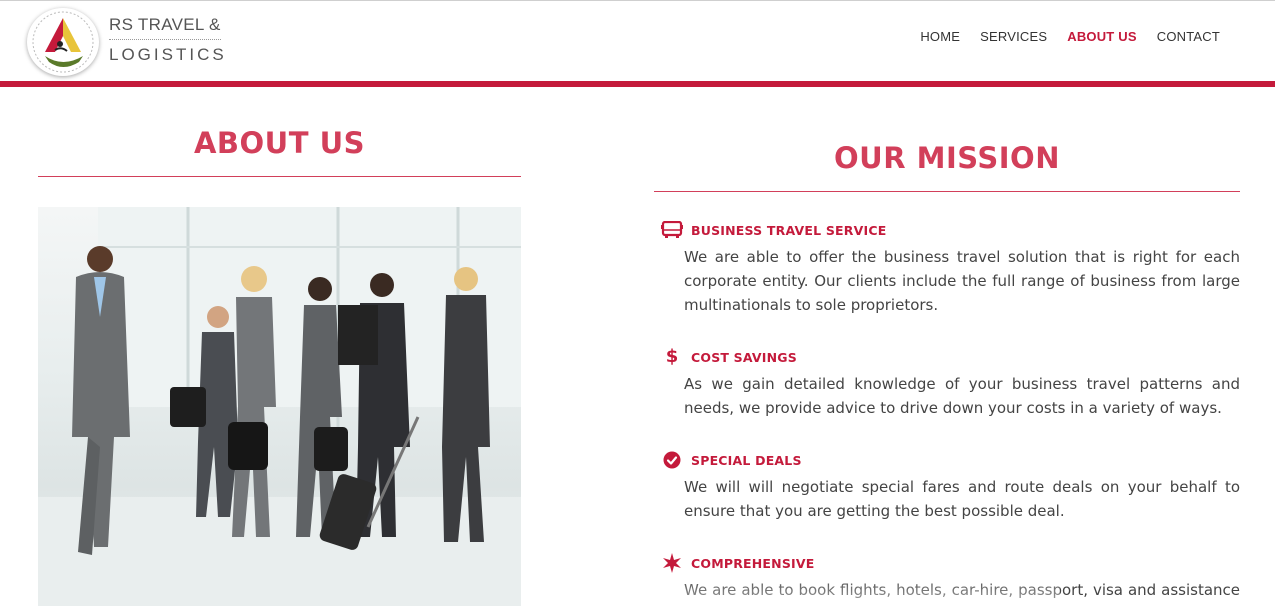 Image resolution: width=1275 pixels, height=606 pixels. Describe the element at coordinates (744, 357) in the screenshot. I see `feature-title: COST SAVINGS` at that location.